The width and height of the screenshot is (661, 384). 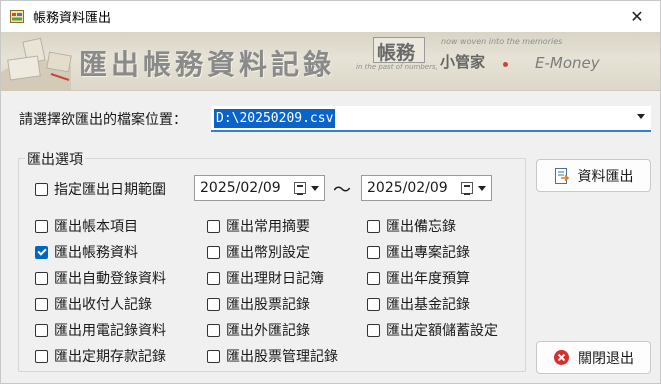 What do you see at coordinates (396, 53) in the screenshot?
I see `logo-main-text: 帳務` at bounding box center [396, 53].